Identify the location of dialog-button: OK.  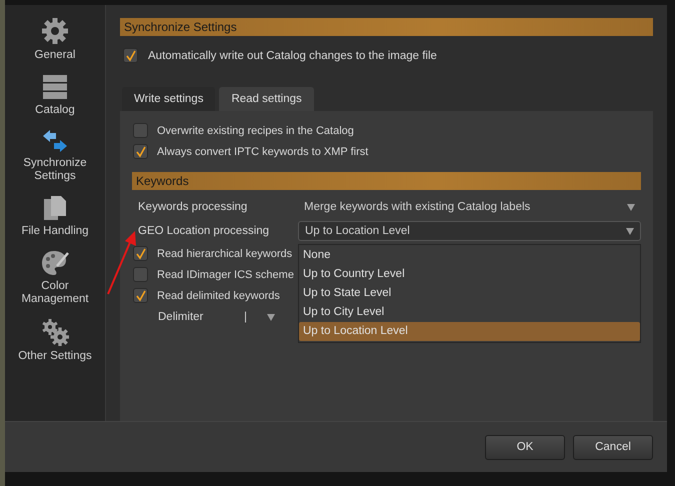
(525, 447).